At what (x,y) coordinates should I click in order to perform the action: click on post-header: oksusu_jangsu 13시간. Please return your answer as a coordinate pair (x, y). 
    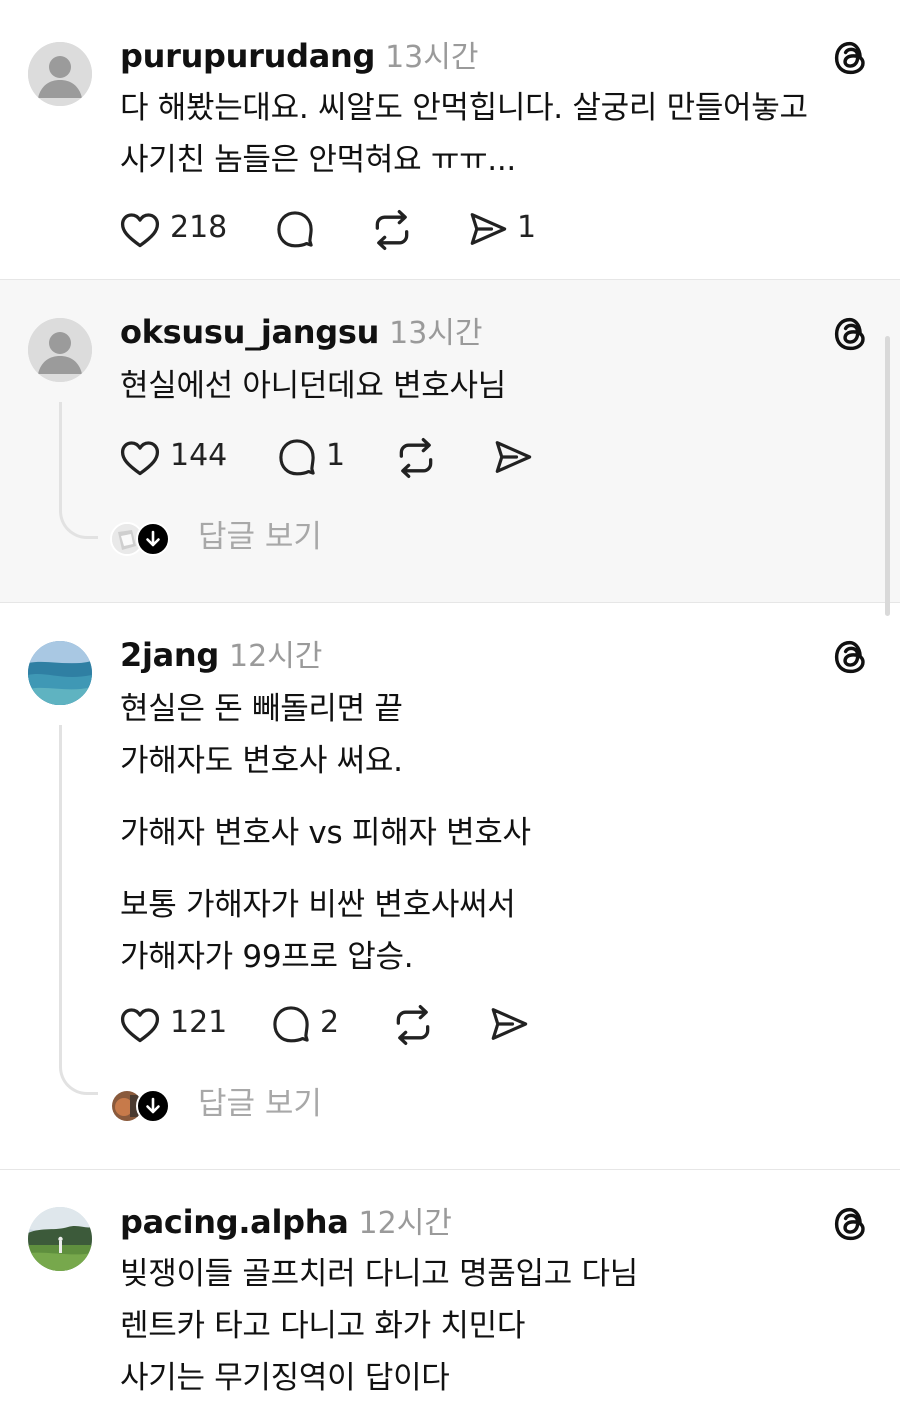
    Looking at the image, I should click on (301, 333).